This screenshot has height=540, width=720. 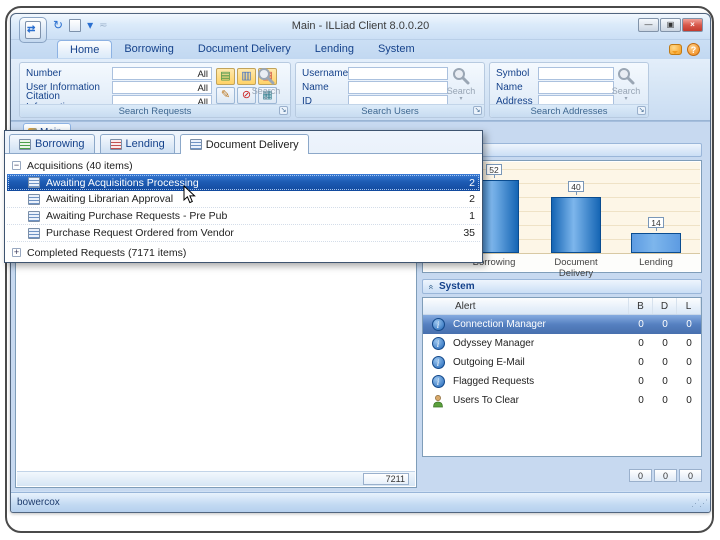 What do you see at coordinates (562, 324) in the screenshot?
I see `table-row: i Connection Manager 0 0 0` at bounding box center [562, 324].